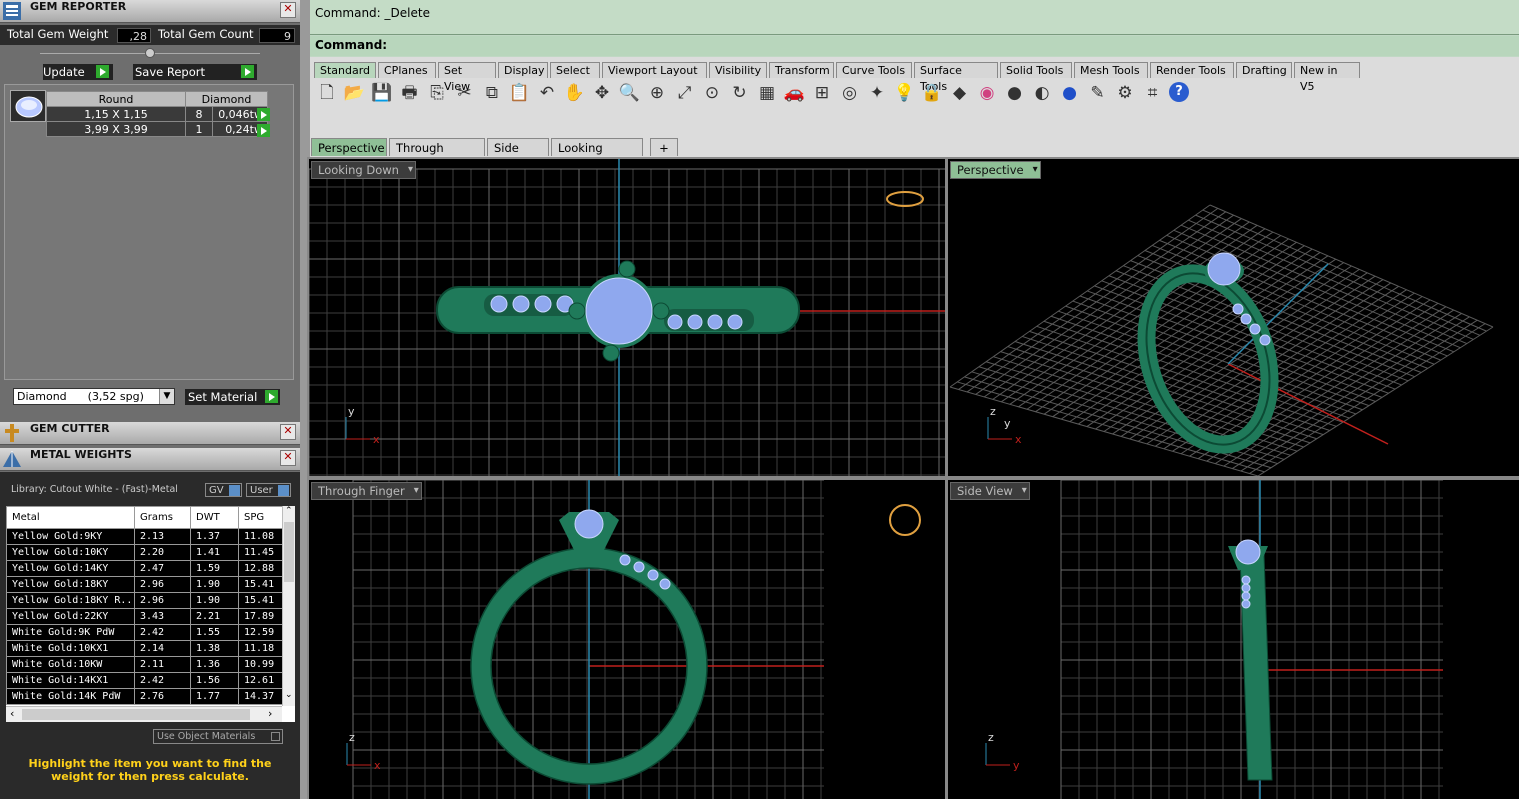  What do you see at coordinates (1233, 317) in the screenshot?
I see `viewport-perspective: z xy Perspective` at bounding box center [1233, 317].